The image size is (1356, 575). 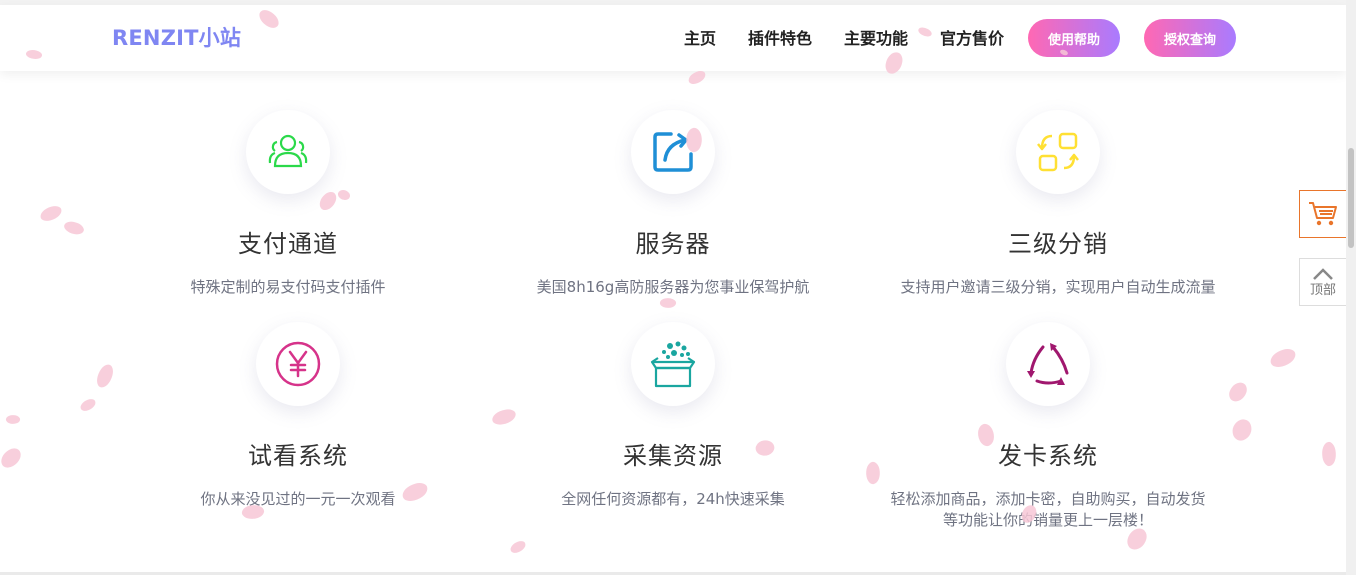 What do you see at coordinates (1074, 38) in the screenshot?
I see `help-button: 使用帮助` at bounding box center [1074, 38].